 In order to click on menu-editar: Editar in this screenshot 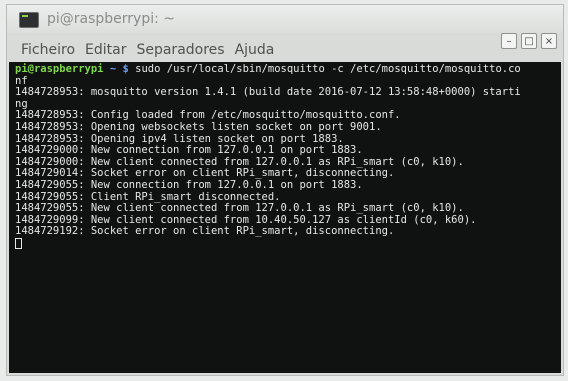, I will do `click(105, 50)`.